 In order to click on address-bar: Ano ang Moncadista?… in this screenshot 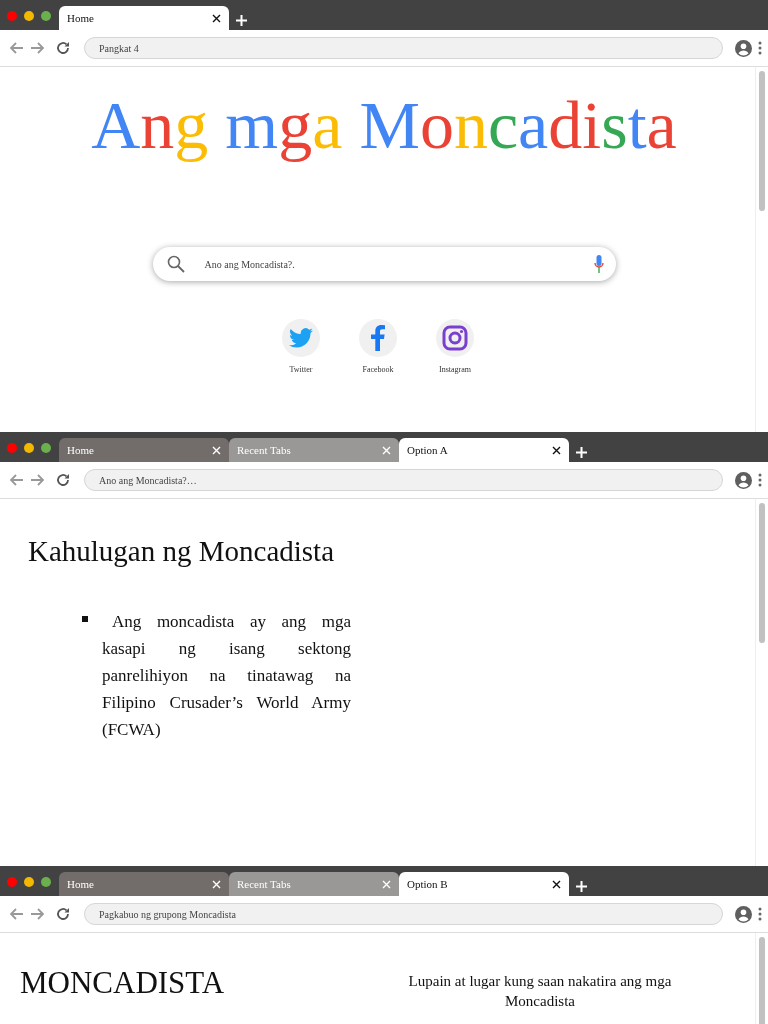, I will do `click(403, 480)`.